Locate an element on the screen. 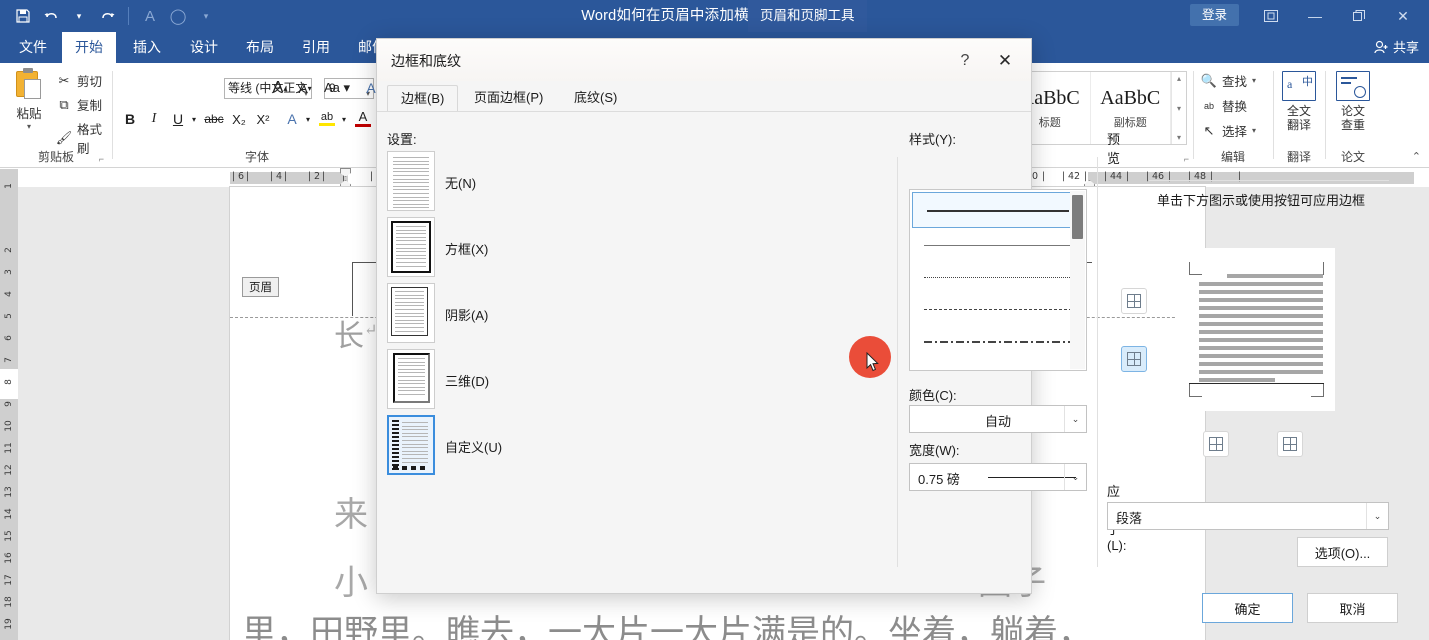 The image size is (1429, 640). customize-qat-icon: ▾ is located at coordinates (206, 16).